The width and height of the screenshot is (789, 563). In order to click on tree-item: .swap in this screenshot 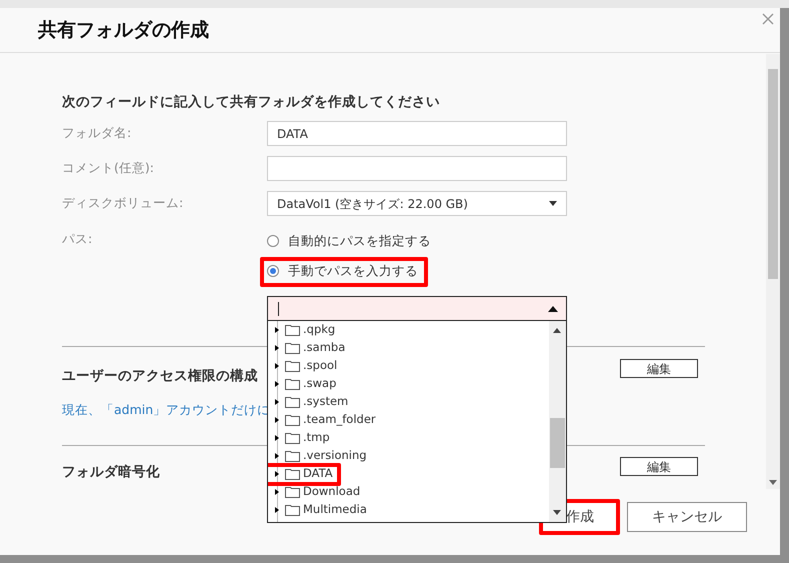, I will do `click(304, 384)`.